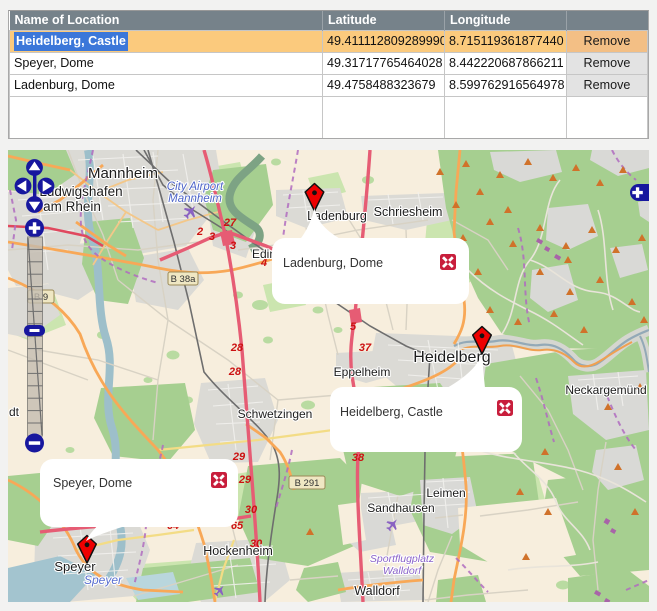 This screenshot has width=657, height=611. What do you see at coordinates (400, 508) in the screenshot?
I see `svg-text: Sandhausen` at bounding box center [400, 508].